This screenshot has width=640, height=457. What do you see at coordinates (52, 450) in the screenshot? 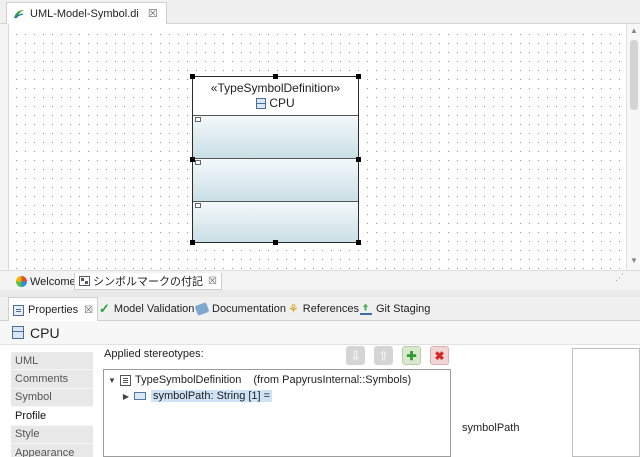
I see `section-tab-appearance: Appearance` at bounding box center [52, 450].